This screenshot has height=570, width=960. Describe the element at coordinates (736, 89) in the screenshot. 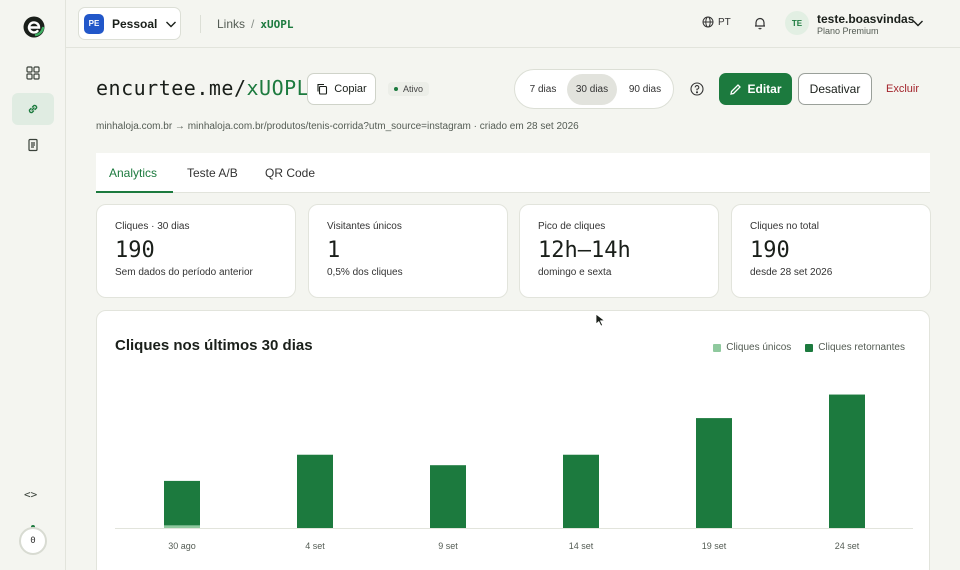

I see `pencil-icon` at that location.